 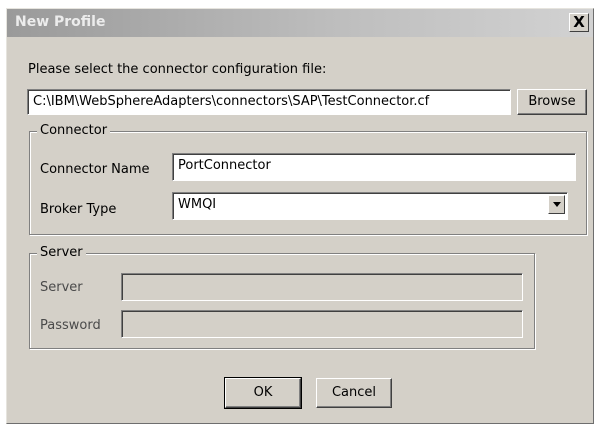 I want to click on cancel-button: Cancel, so click(x=354, y=393).